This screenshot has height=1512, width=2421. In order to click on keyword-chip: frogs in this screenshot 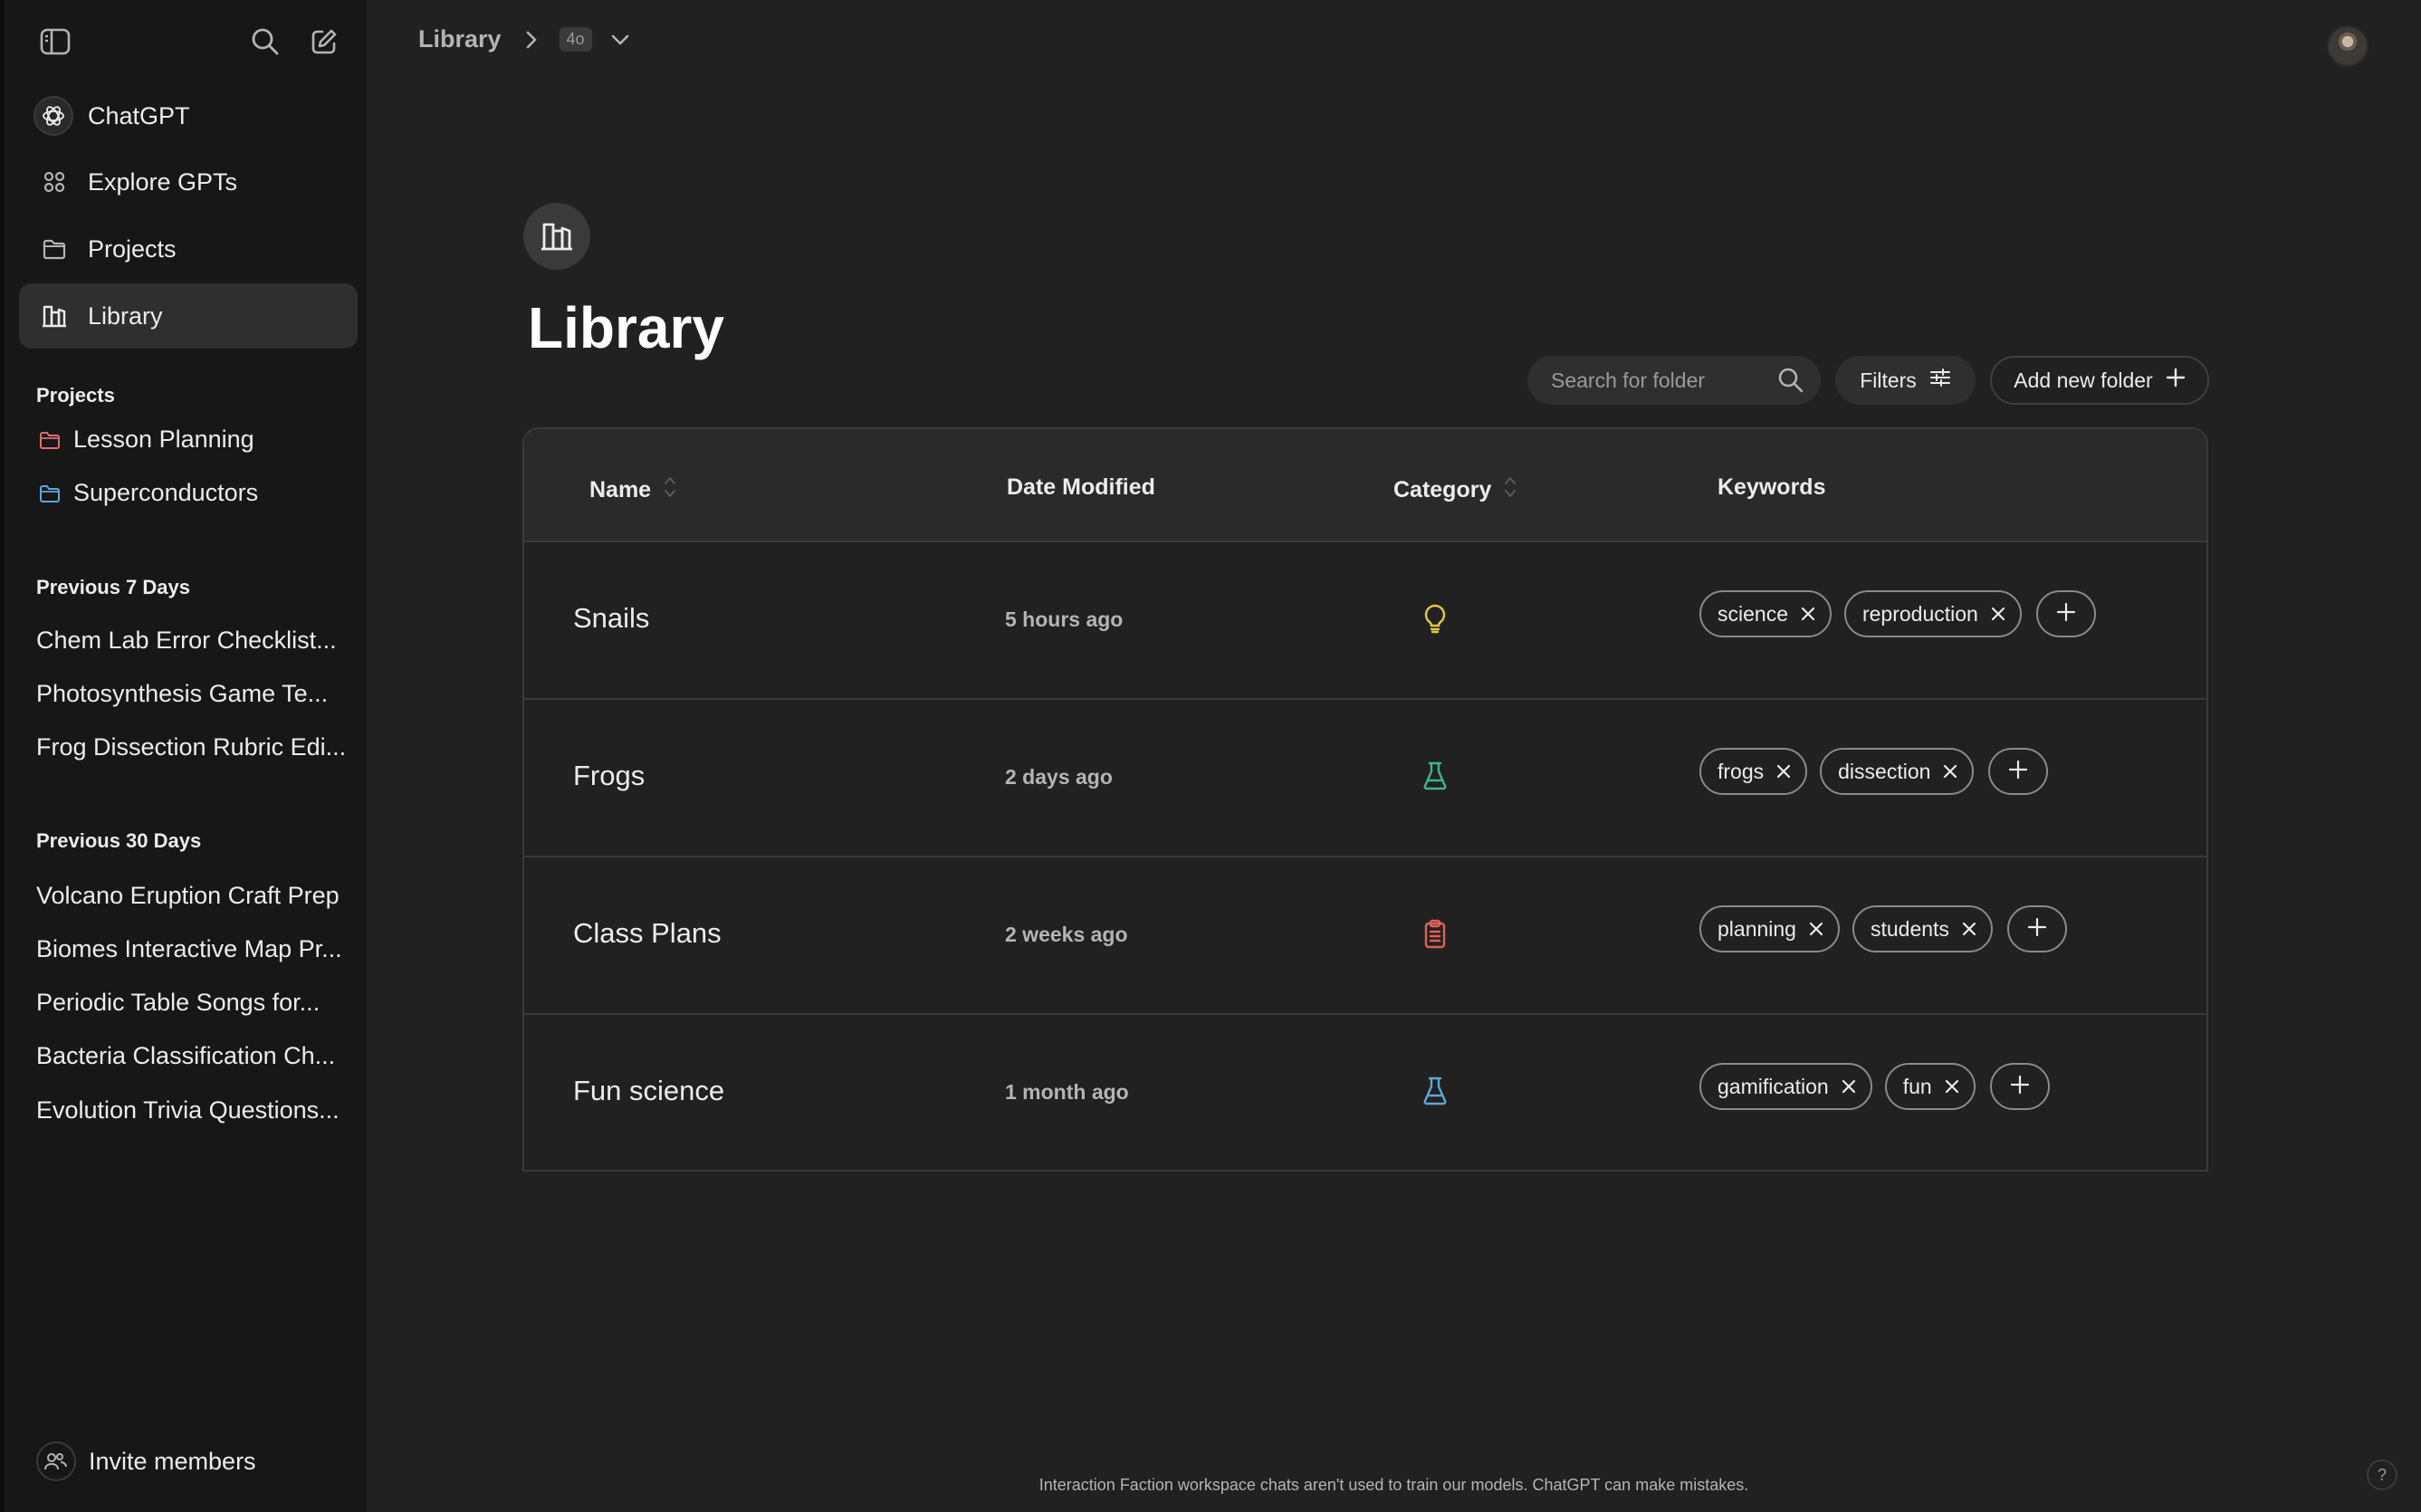, I will do `click(1753, 771)`.